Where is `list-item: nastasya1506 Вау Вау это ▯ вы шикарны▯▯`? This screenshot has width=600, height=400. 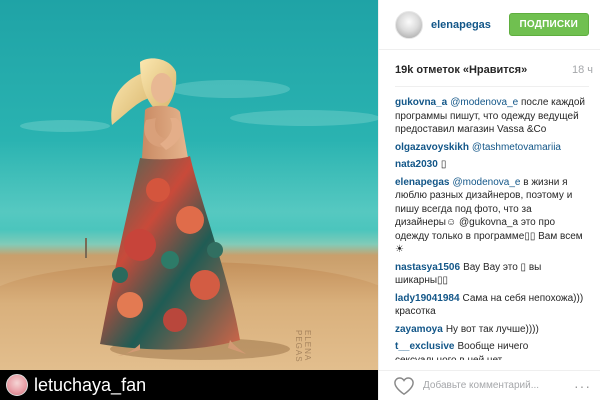 list-item: nastasya1506 Вау Вау это ▯ вы шикарны▯▯ is located at coordinates (490, 274).